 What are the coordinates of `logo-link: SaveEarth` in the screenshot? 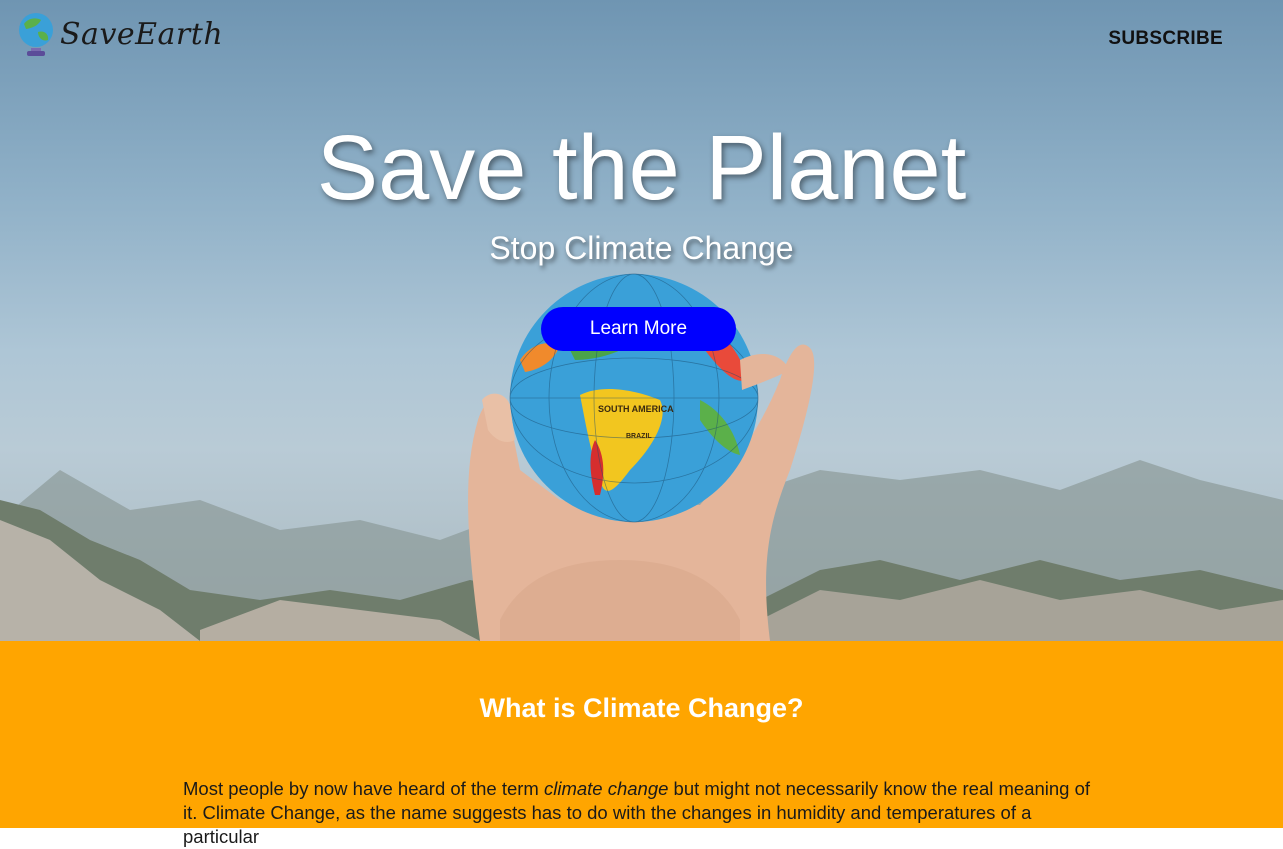 It's located at (119, 34).